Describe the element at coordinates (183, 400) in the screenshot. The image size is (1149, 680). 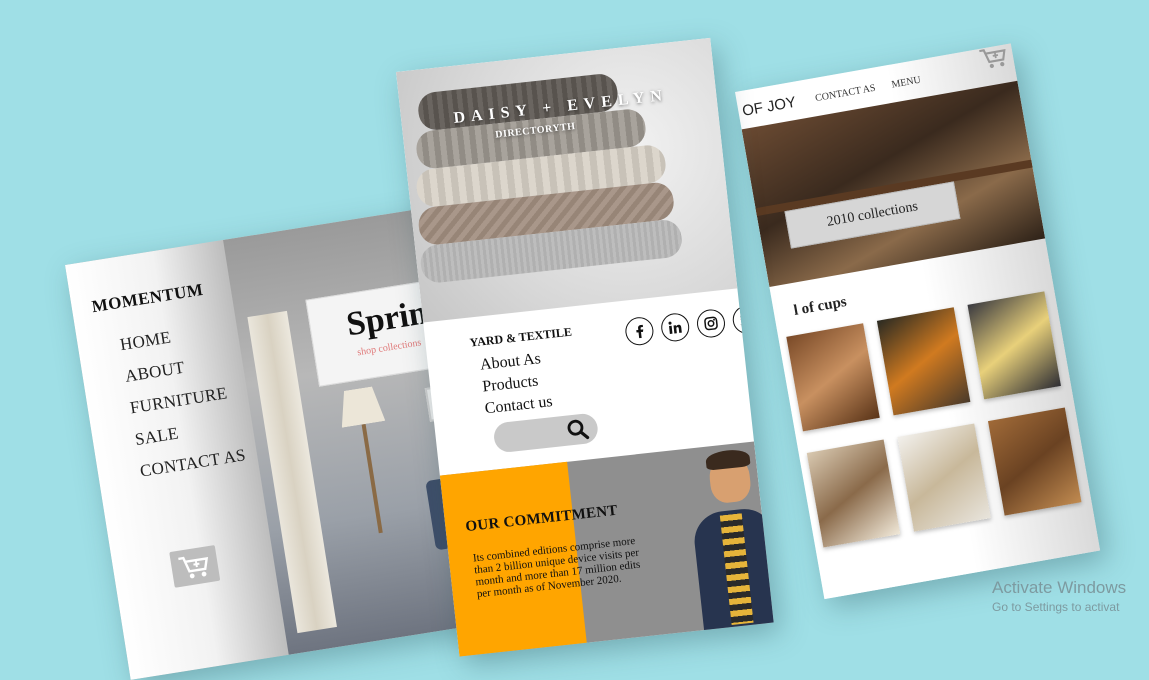
I see `nav-item-furniture: FURNITURE` at that location.